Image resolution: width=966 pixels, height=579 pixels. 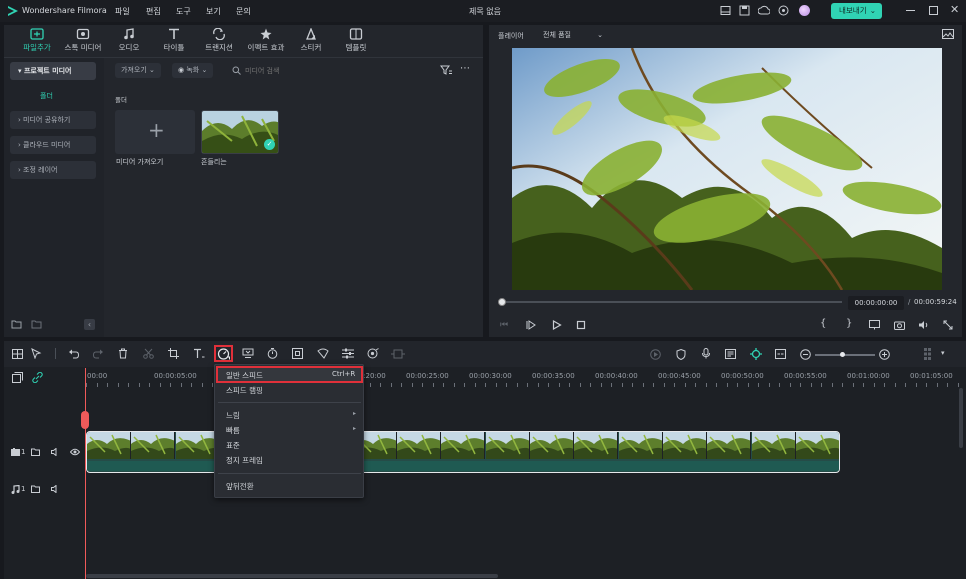 What do you see at coordinates (193, 70) in the screenshot?
I see `record-dropdown: ◉ 녹화 ⌄` at bounding box center [193, 70].